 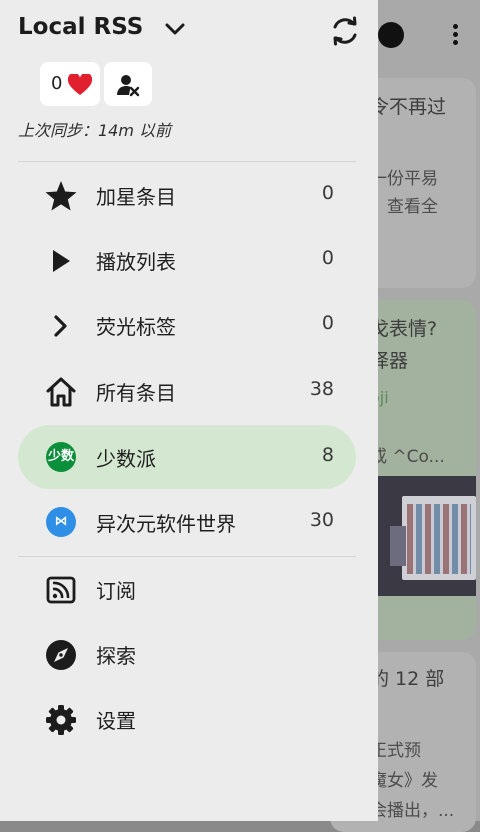 I want to click on action-explore: 探索, so click(x=187, y=654).